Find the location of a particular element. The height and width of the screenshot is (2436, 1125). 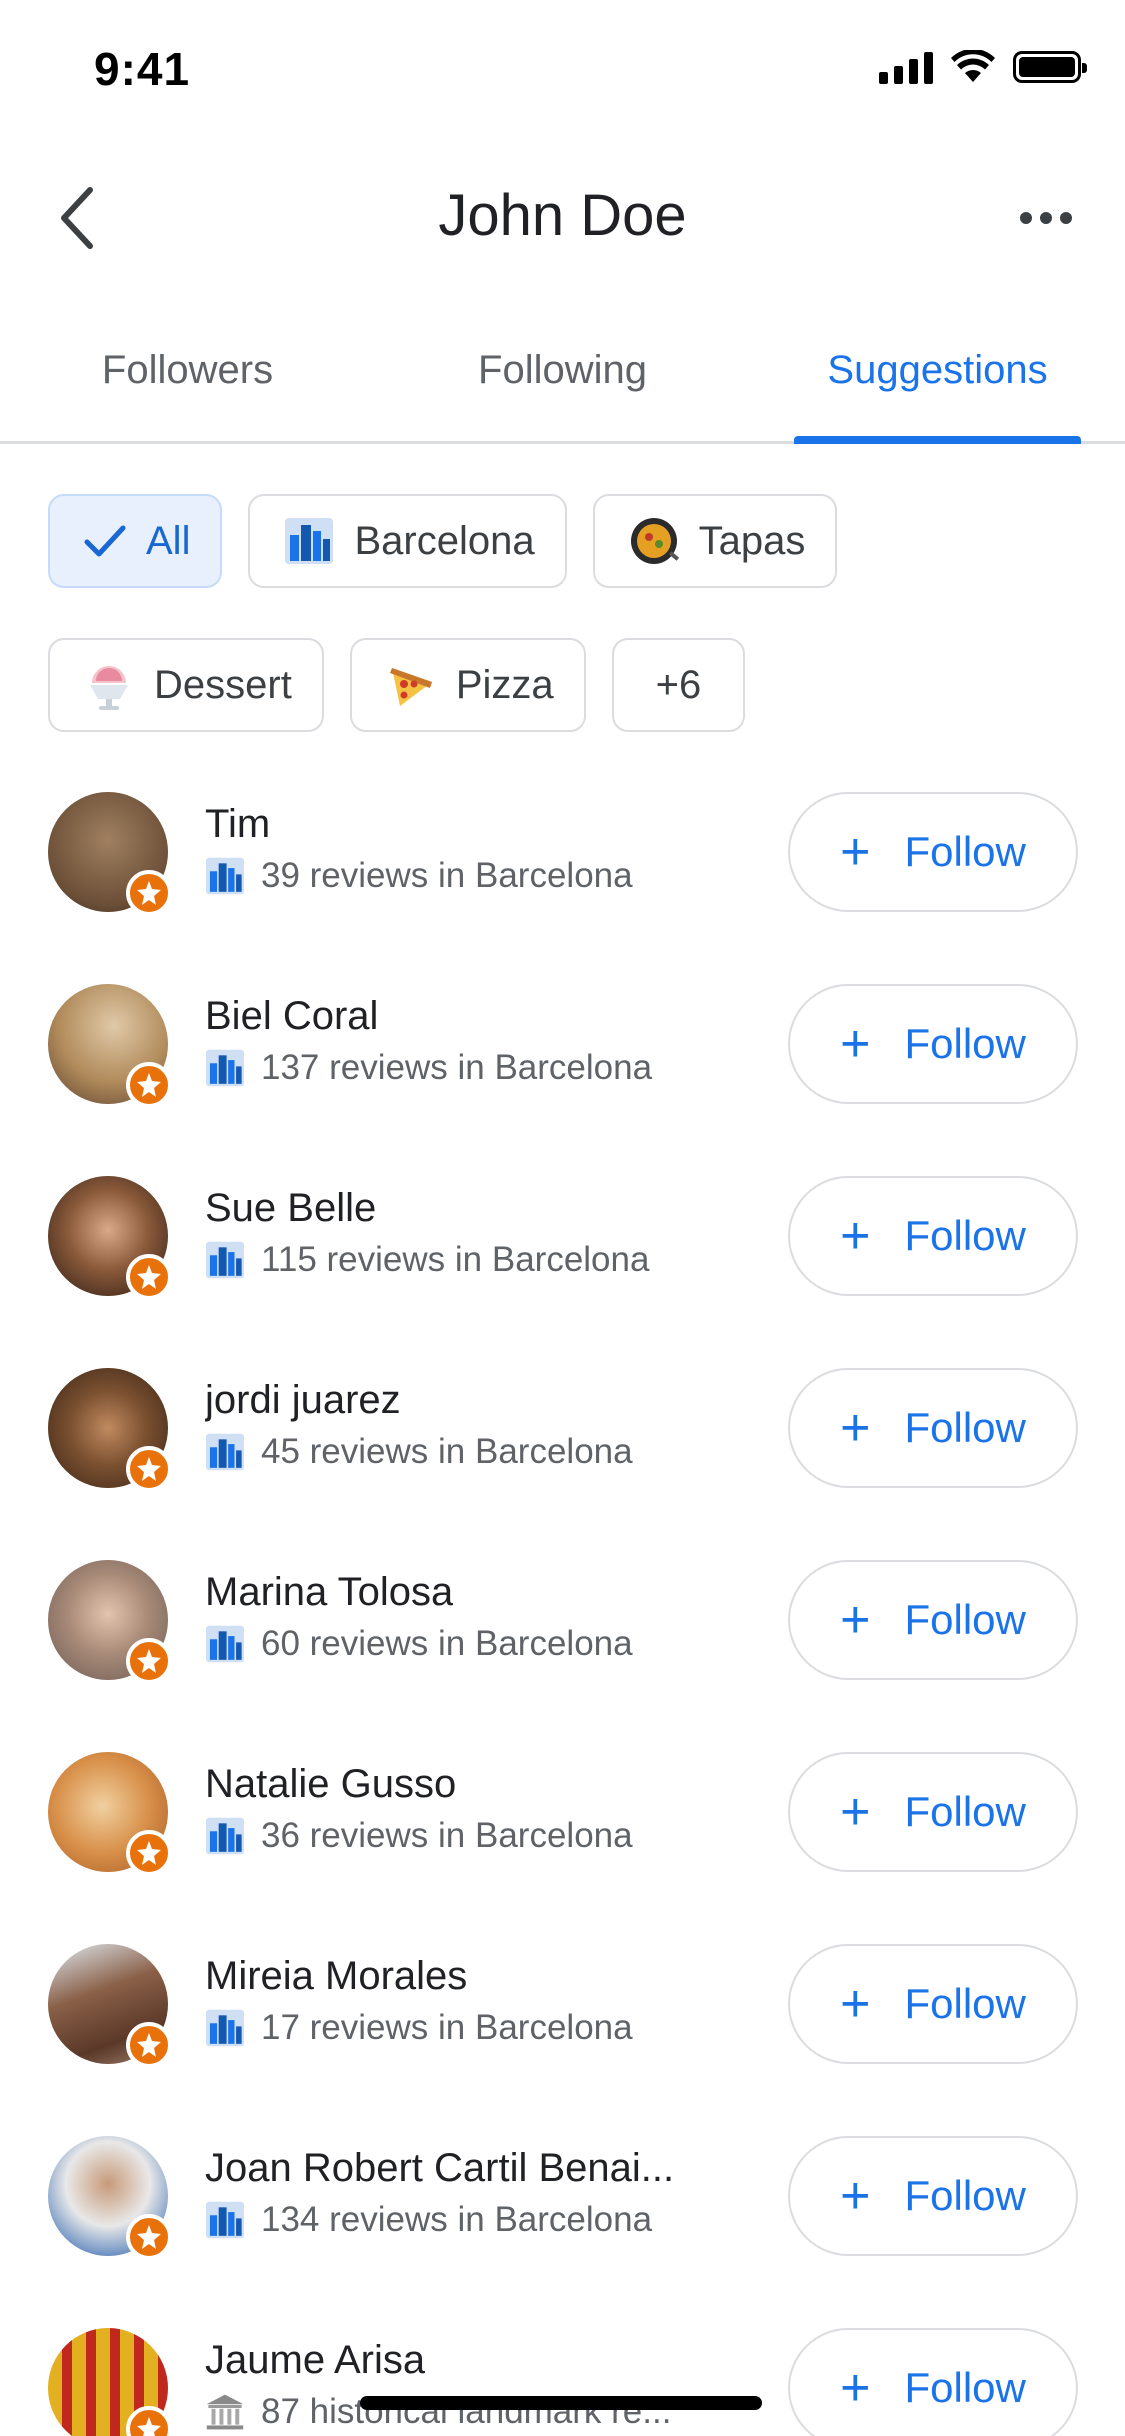

wifi-icon is located at coordinates (973, 66).